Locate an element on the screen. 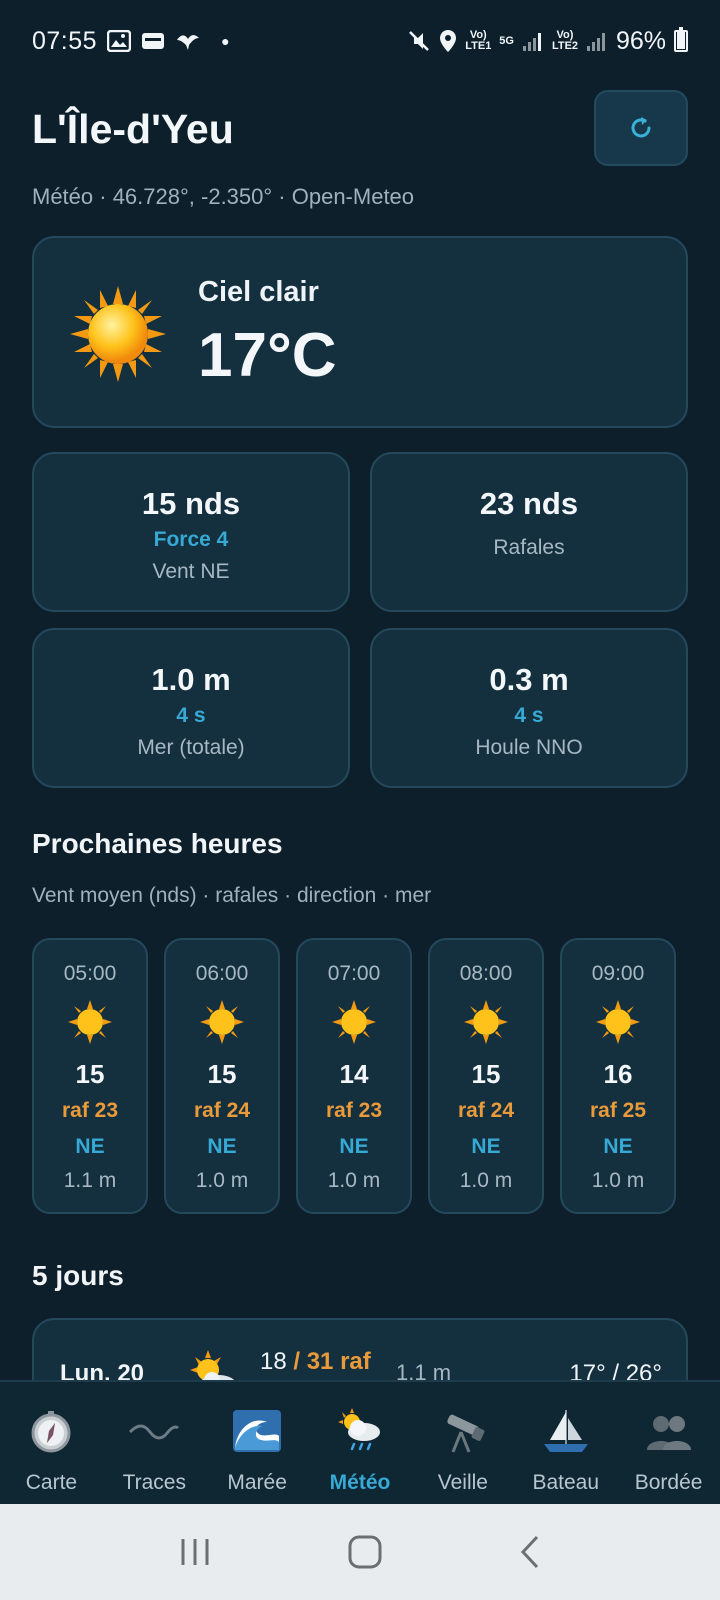 This screenshot has height=1600, width=720. hour-time: 05:00 is located at coordinates (90, 973).